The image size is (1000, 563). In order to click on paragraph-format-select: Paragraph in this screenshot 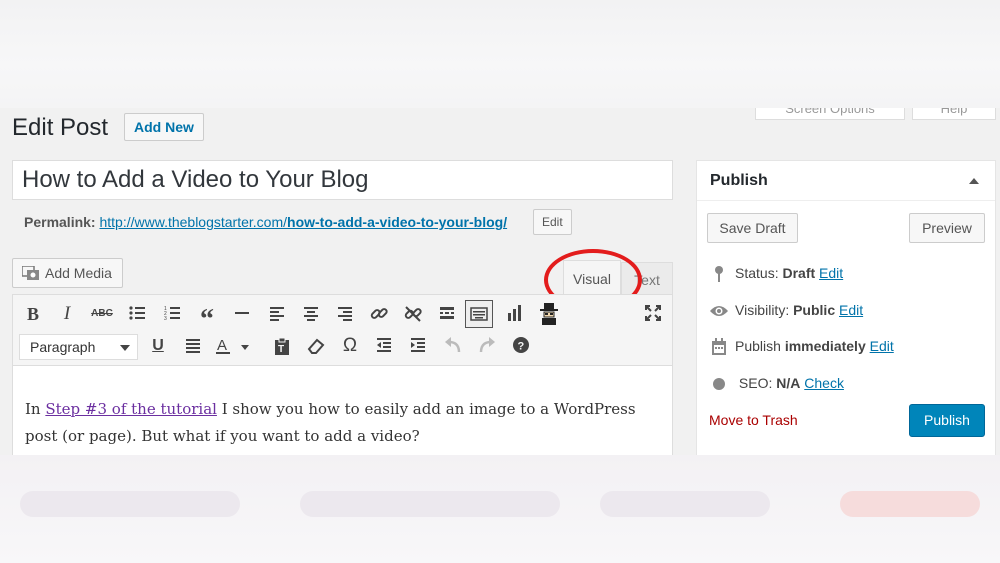, I will do `click(78, 347)`.